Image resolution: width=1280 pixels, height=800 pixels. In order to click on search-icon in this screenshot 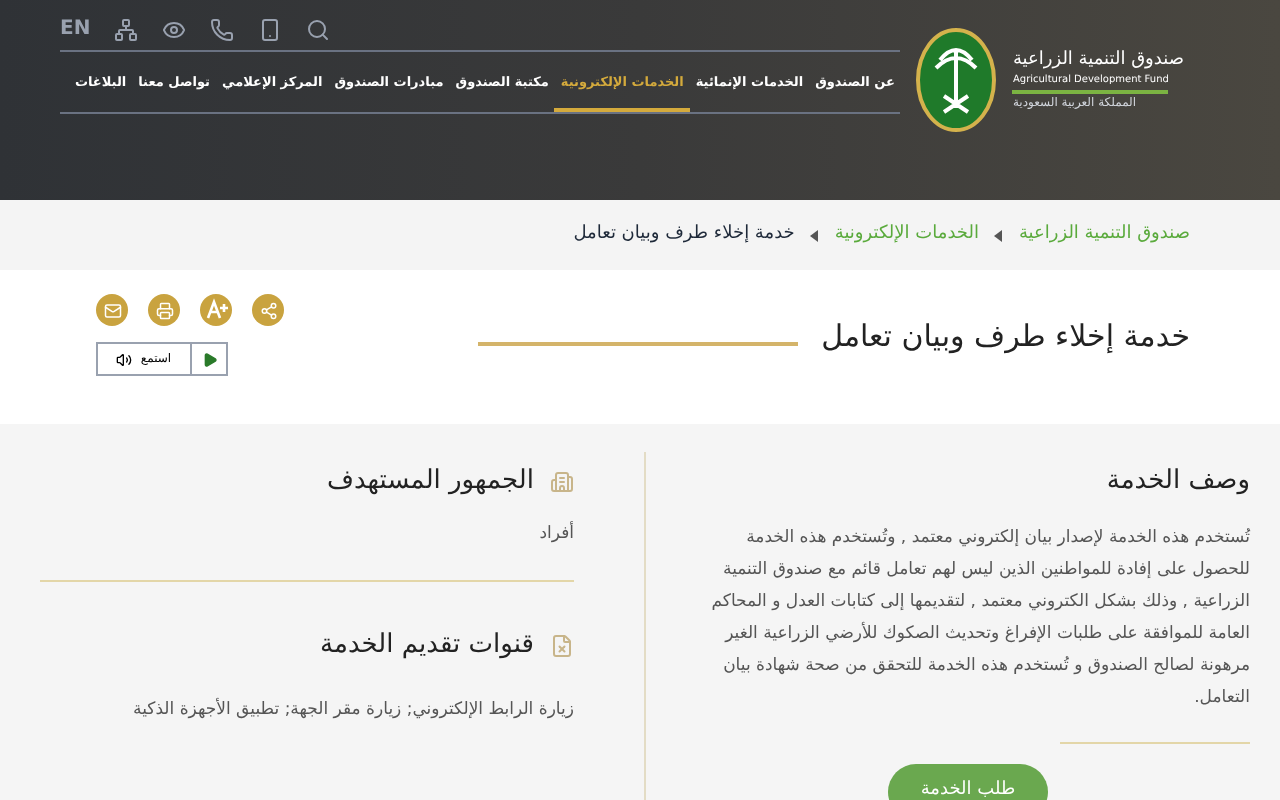, I will do `click(318, 29)`.